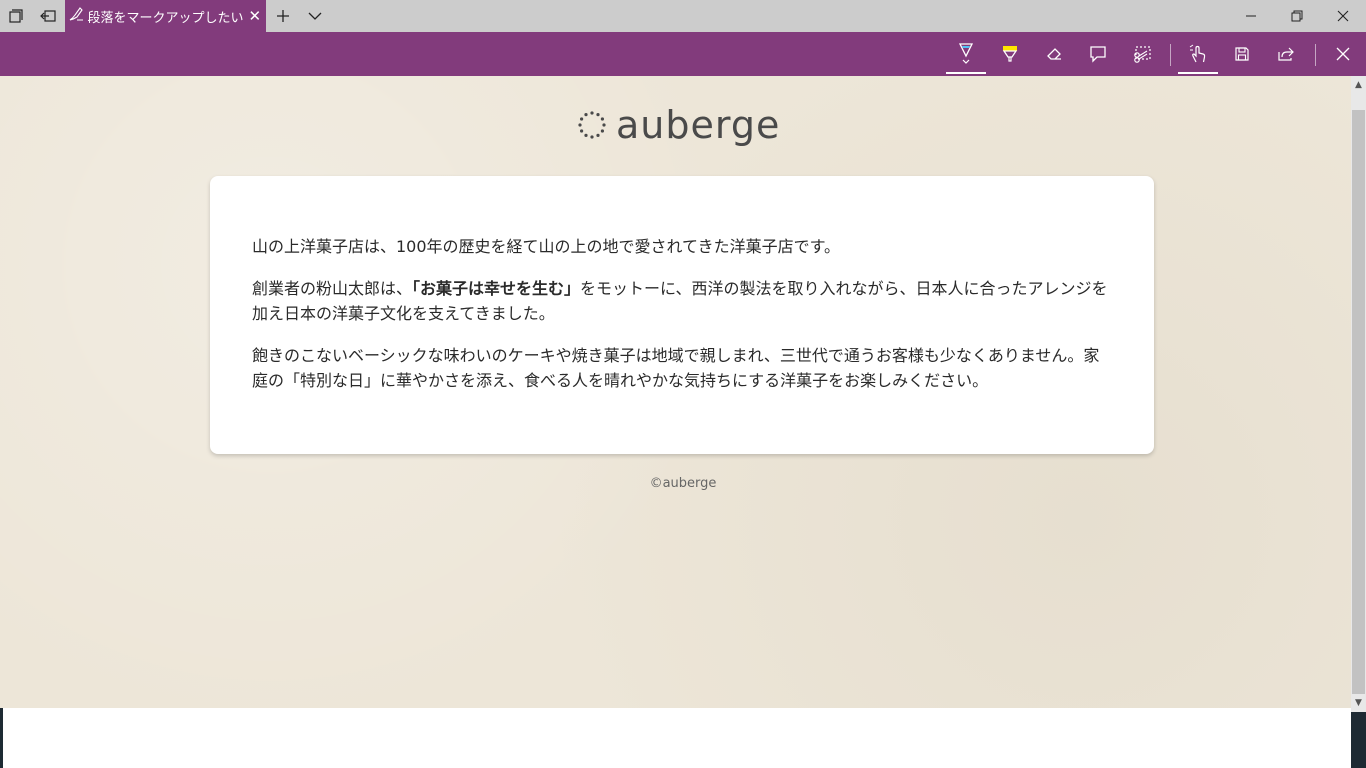 Image resolution: width=1366 pixels, height=768 pixels. What do you see at coordinates (1358, 748) in the screenshot?
I see `desktop-edge-right` at bounding box center [1358, 748].